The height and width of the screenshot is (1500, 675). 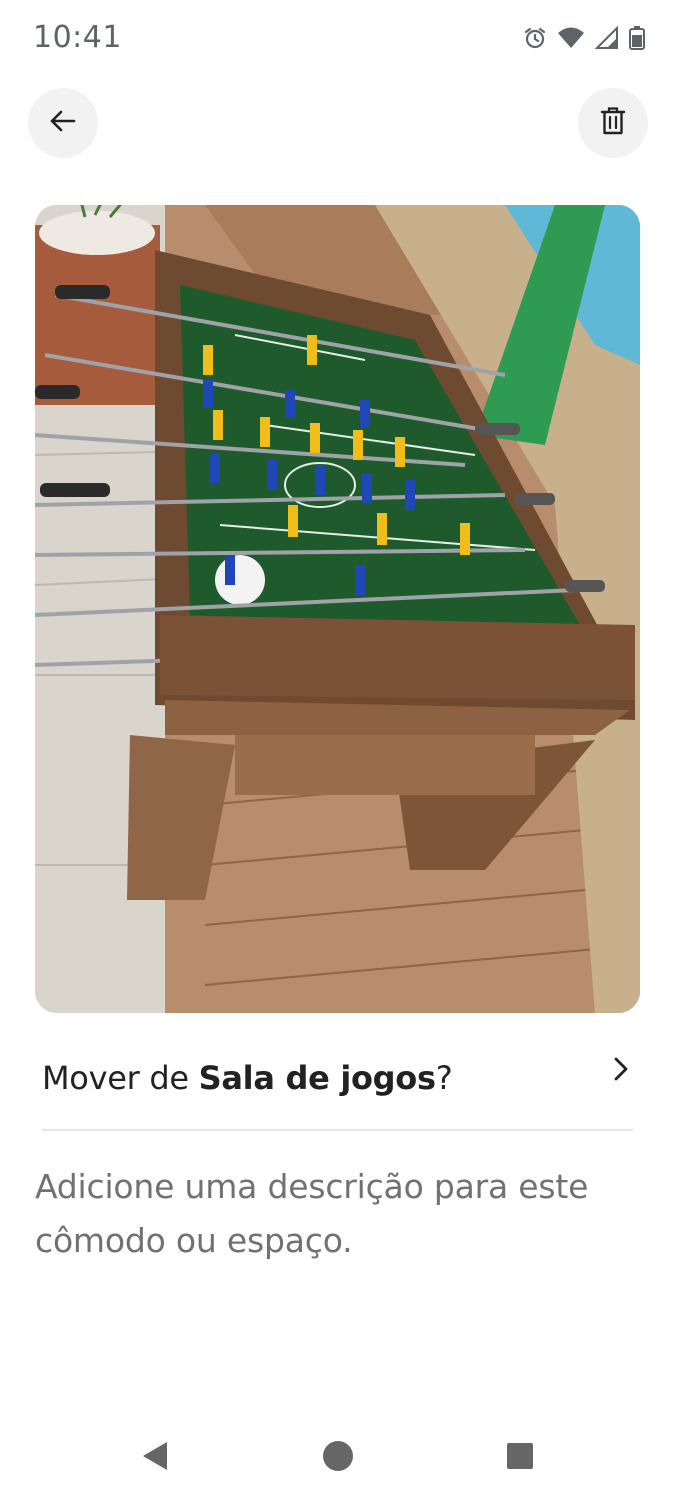 I want to click on alarm-icon, so click(x=535, y=38).